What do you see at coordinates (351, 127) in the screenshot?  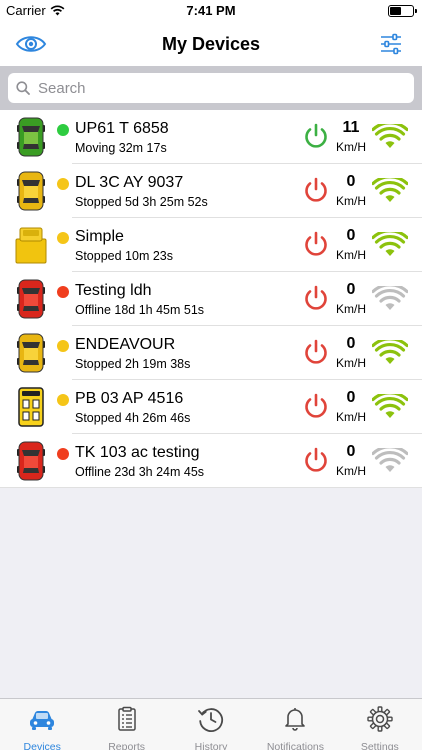 I see `speed-value: 11` at bounding box center [351, 127].